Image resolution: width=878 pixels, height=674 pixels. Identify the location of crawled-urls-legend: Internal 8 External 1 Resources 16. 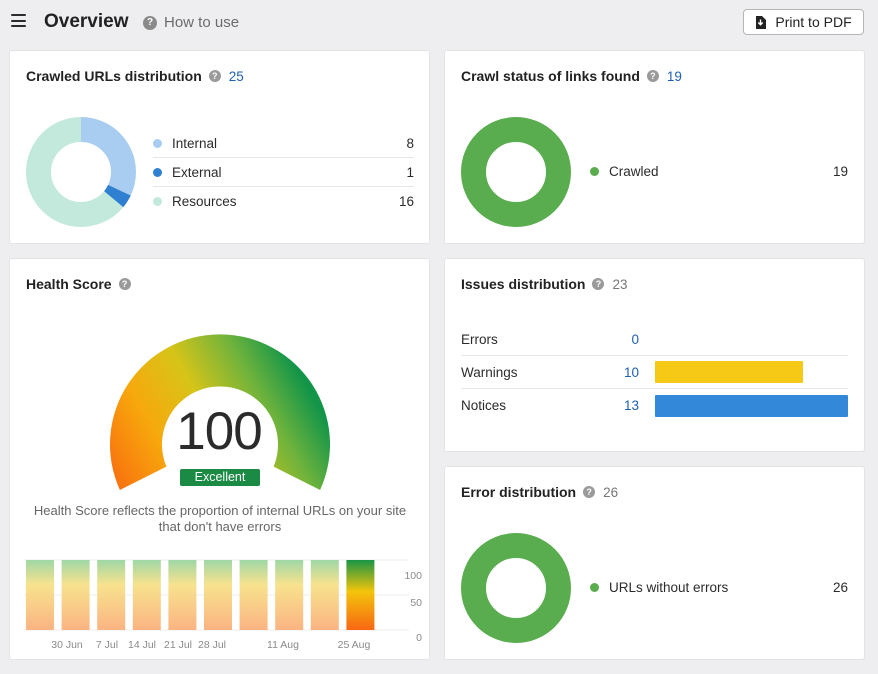
(283, 172).